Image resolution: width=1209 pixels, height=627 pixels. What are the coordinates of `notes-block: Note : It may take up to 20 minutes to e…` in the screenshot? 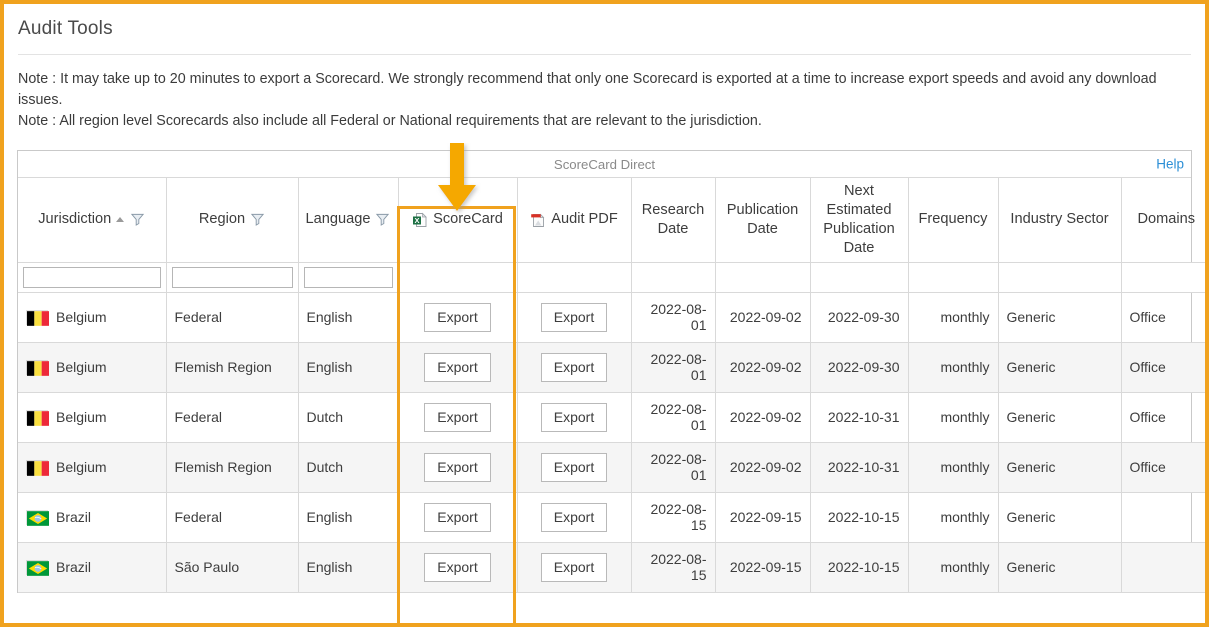 It's located at (604, 93).